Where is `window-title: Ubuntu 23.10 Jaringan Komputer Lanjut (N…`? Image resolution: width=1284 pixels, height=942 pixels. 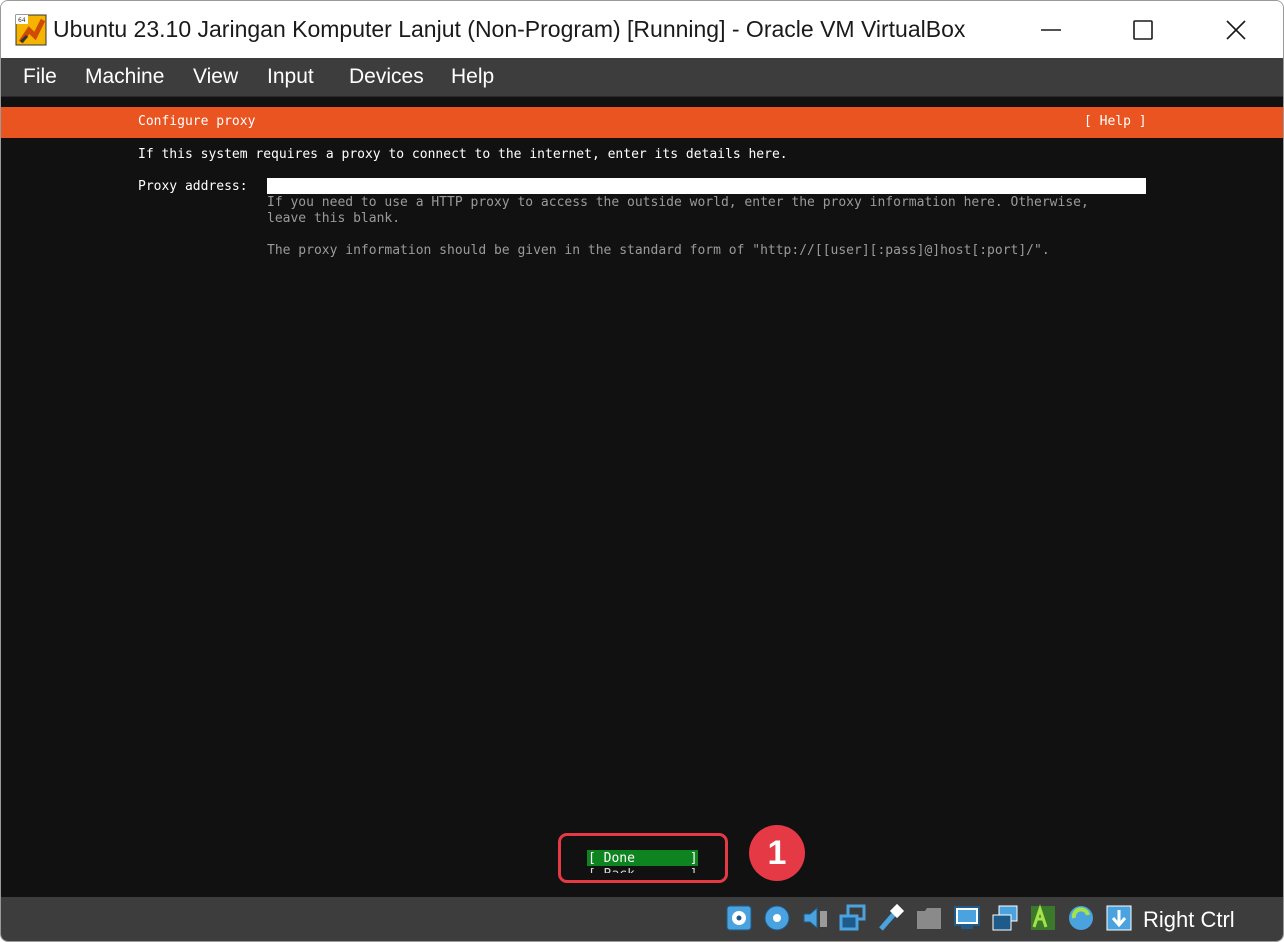
window-title: Ubuntu 23.10 Jaringan Komputer Lanjut (N… is located at coordinates (509, 29).